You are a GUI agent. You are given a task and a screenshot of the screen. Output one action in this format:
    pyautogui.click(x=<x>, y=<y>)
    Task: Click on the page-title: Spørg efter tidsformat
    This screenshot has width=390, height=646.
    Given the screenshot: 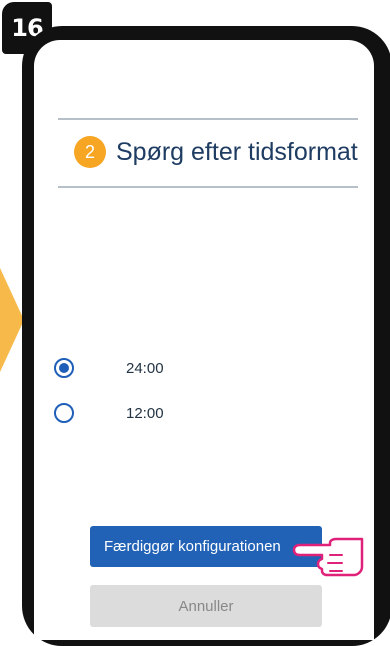 What is the action you would take?
    pyautogui.click(x=237, y=151)
    